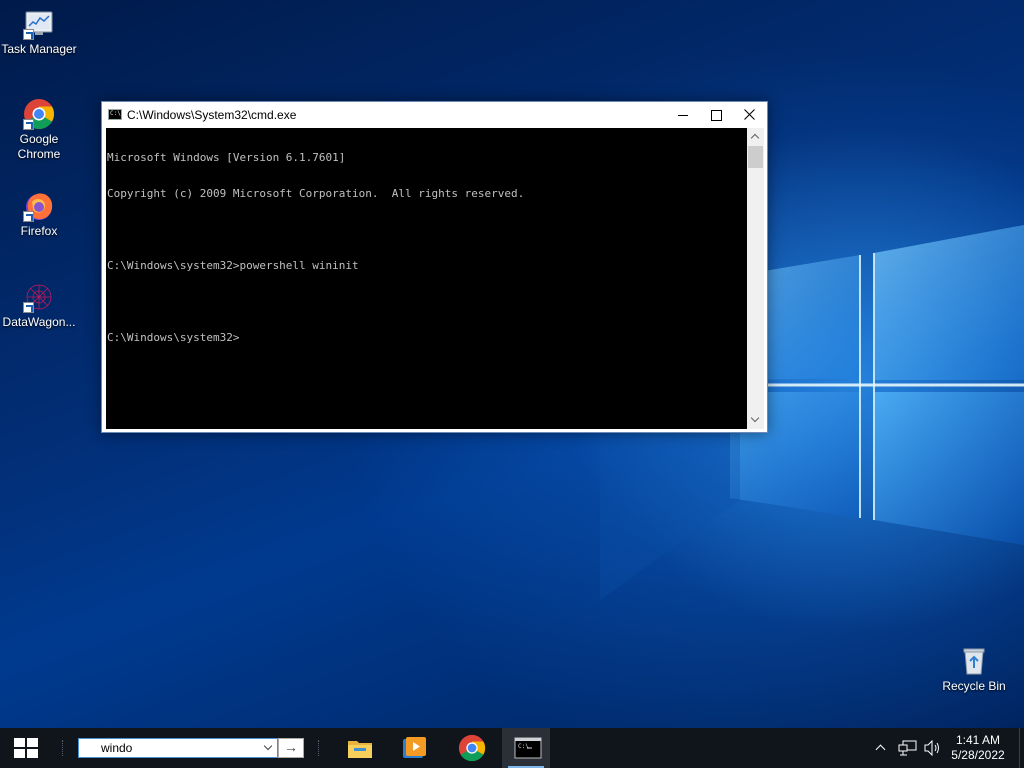 The height and width of the screenshot is (768, 1024). I want to click on task-manager-icon, so click(39, 24).